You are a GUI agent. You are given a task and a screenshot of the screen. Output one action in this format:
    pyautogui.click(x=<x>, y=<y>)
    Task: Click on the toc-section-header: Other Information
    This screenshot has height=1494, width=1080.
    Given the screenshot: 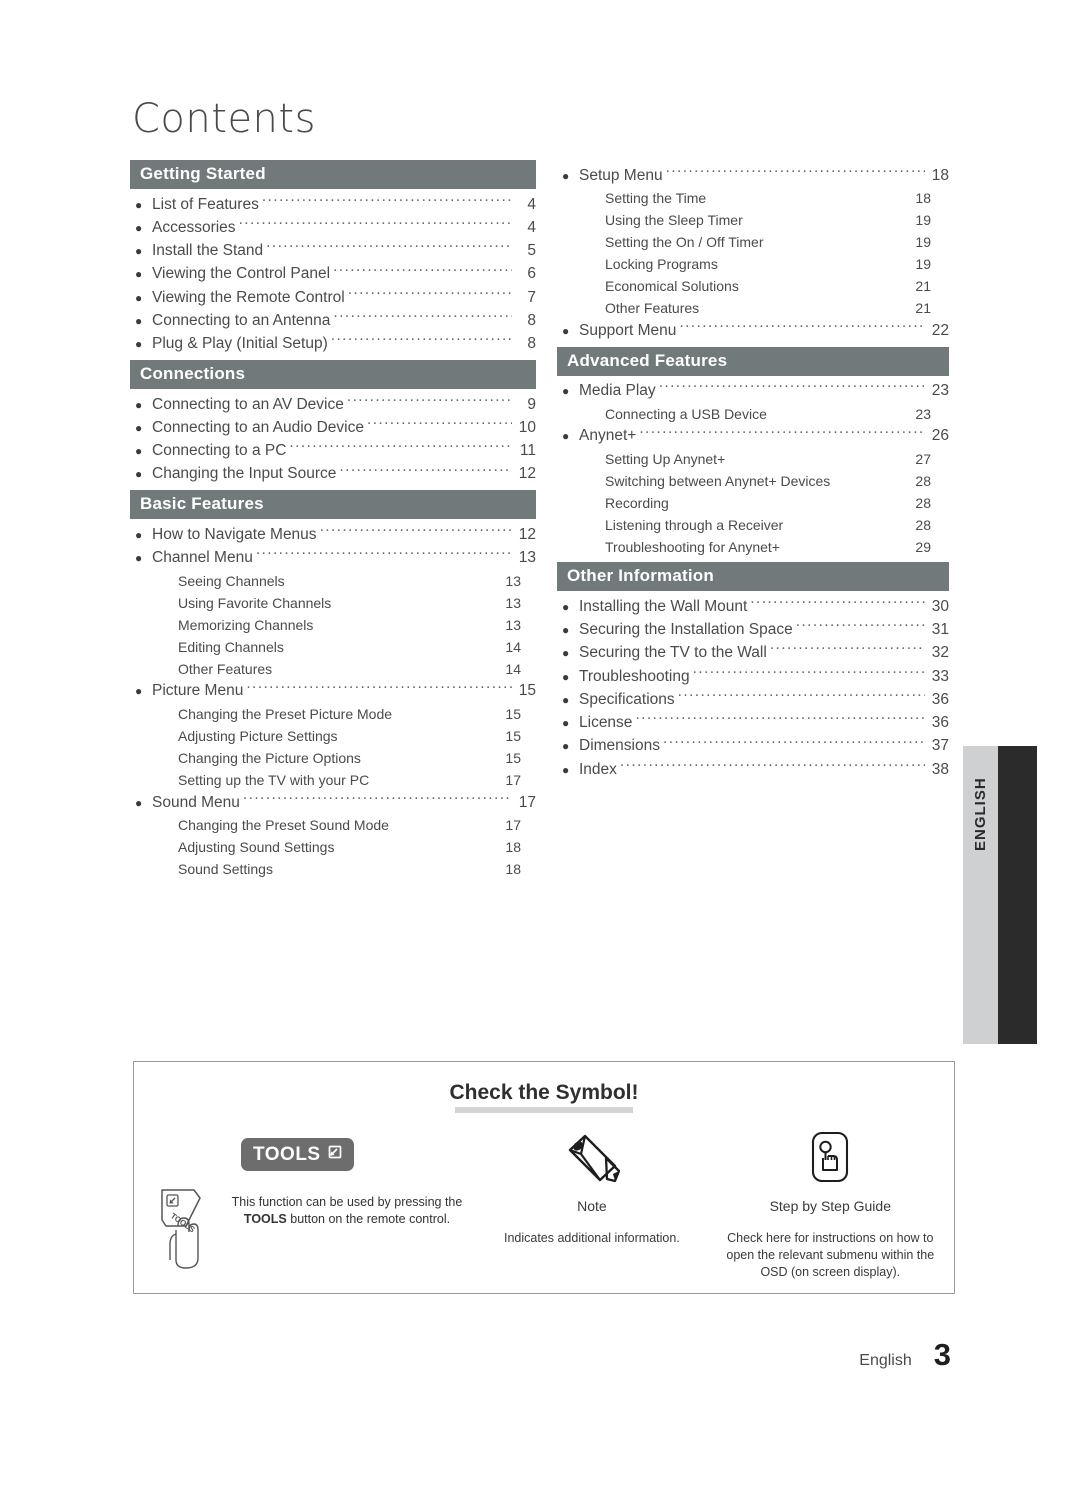 What is the action you would take?
    pyautogui.click(x=753, y=577)
    